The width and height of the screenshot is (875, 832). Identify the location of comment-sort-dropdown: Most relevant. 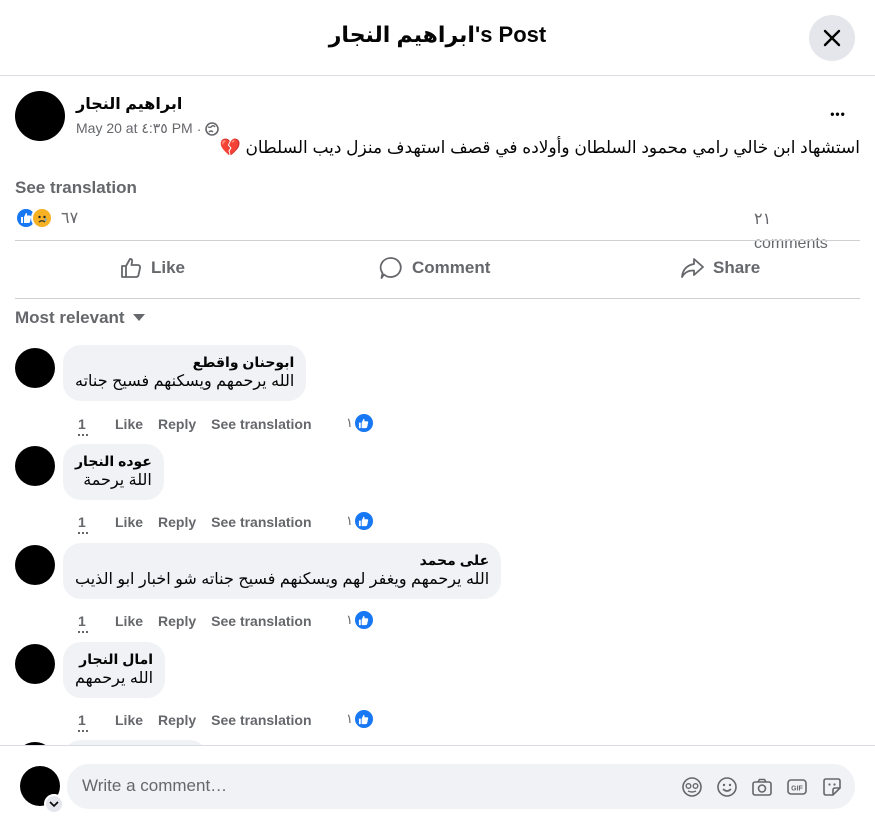
(80, 318).